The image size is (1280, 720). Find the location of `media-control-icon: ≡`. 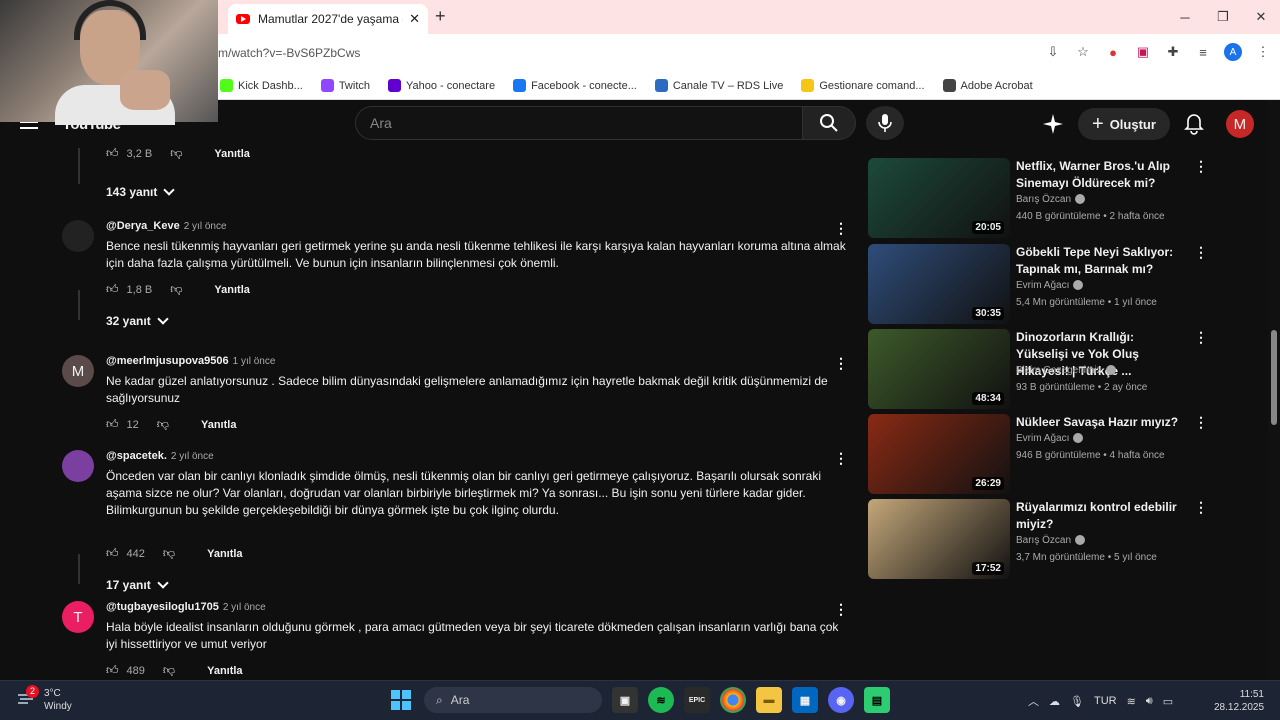

media-control-icon: ≡ is located at coordinates (1203, 52).